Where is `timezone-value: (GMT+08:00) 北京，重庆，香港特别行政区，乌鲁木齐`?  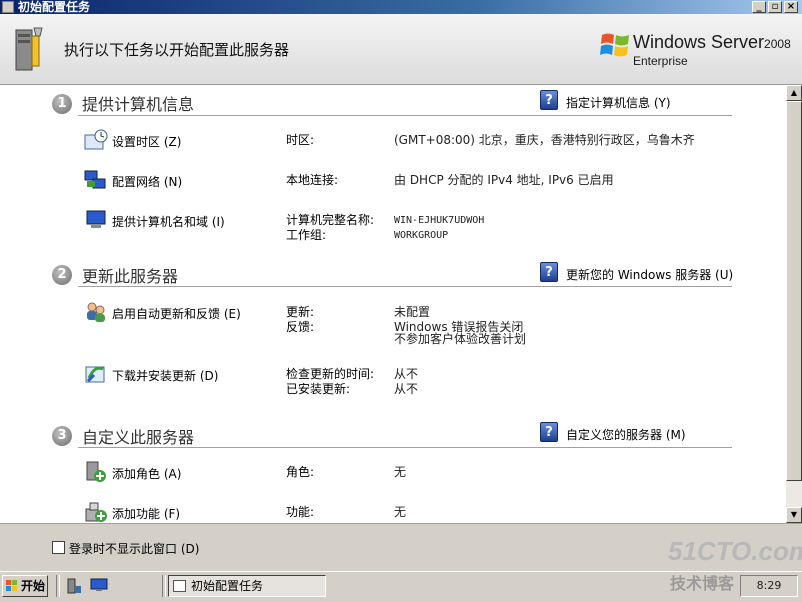 timezone-value: (GMT+08:00) 北京，重庆，香港特别行政区，乌鲁木齐 is located at coordinates (544, 140).